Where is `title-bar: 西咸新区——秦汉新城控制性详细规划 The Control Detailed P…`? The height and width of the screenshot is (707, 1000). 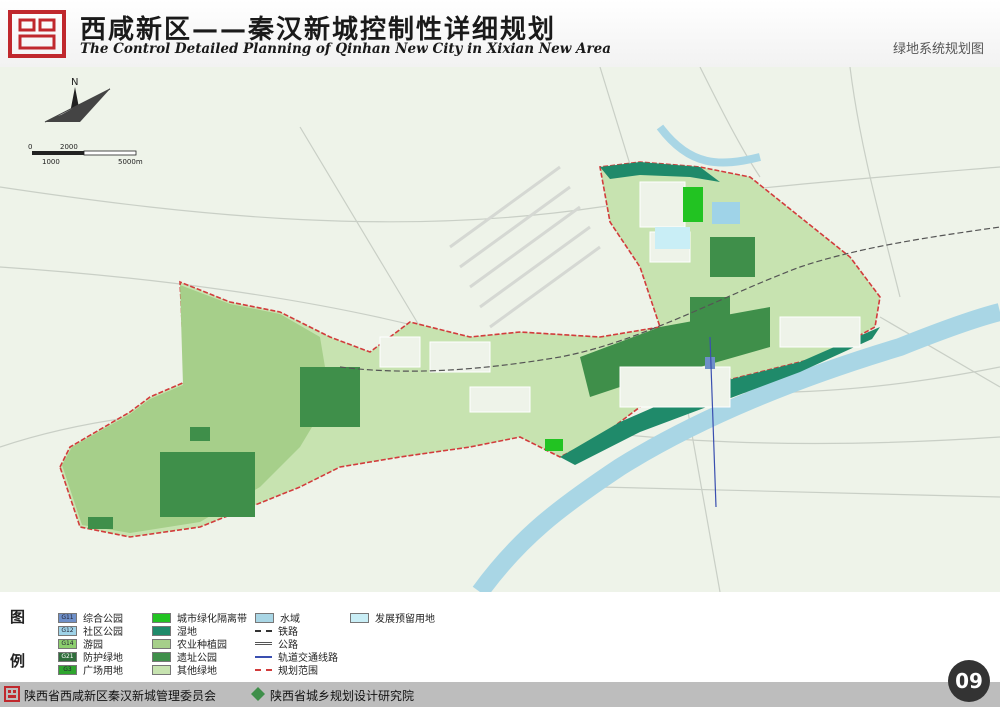
title-bar: 西咸新区——秦汉新城控制性详细规划 The Control Detailed P… is located at coordinates (500, 34).